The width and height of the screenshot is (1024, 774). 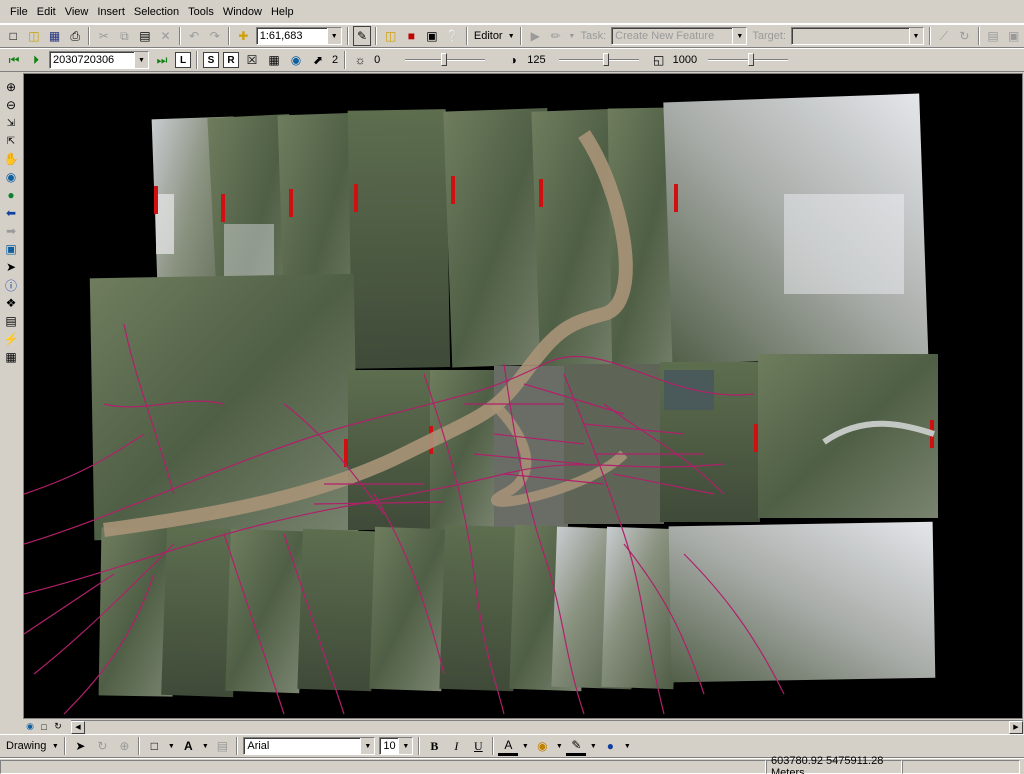 I want to click on pan-icon: ✋, so click(x=11, y=159).